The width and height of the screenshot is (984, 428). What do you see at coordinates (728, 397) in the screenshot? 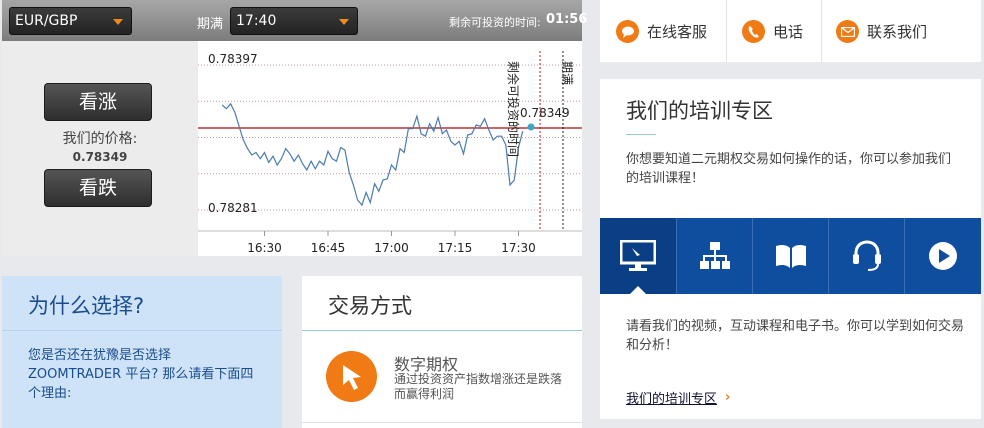
I see `chevron-right-icon: ›` at bounding box center [728, 397].